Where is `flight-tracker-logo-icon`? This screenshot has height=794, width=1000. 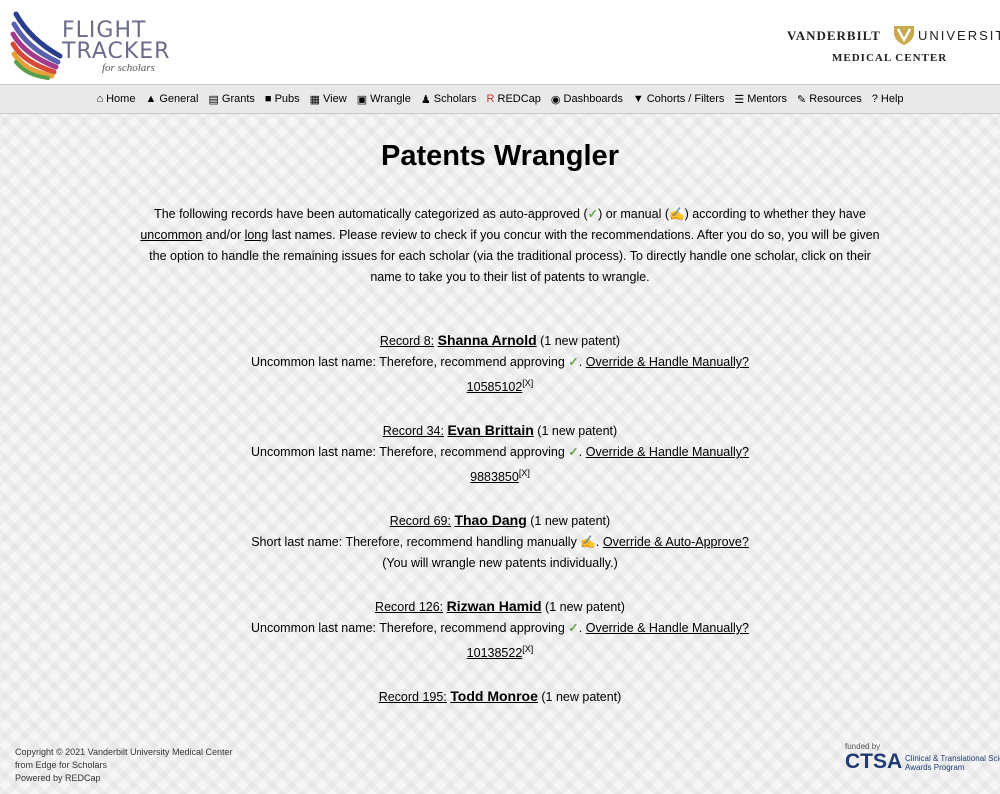
flight-tracker-logo-icon is located at coordinates (36, 47).